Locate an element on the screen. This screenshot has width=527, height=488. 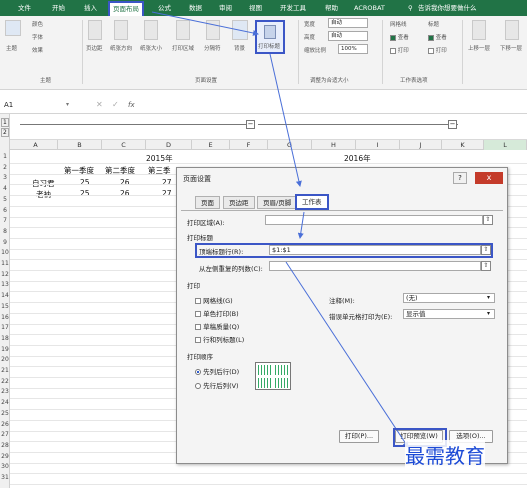
row-header: 21 is located at coordinates (5, 370).